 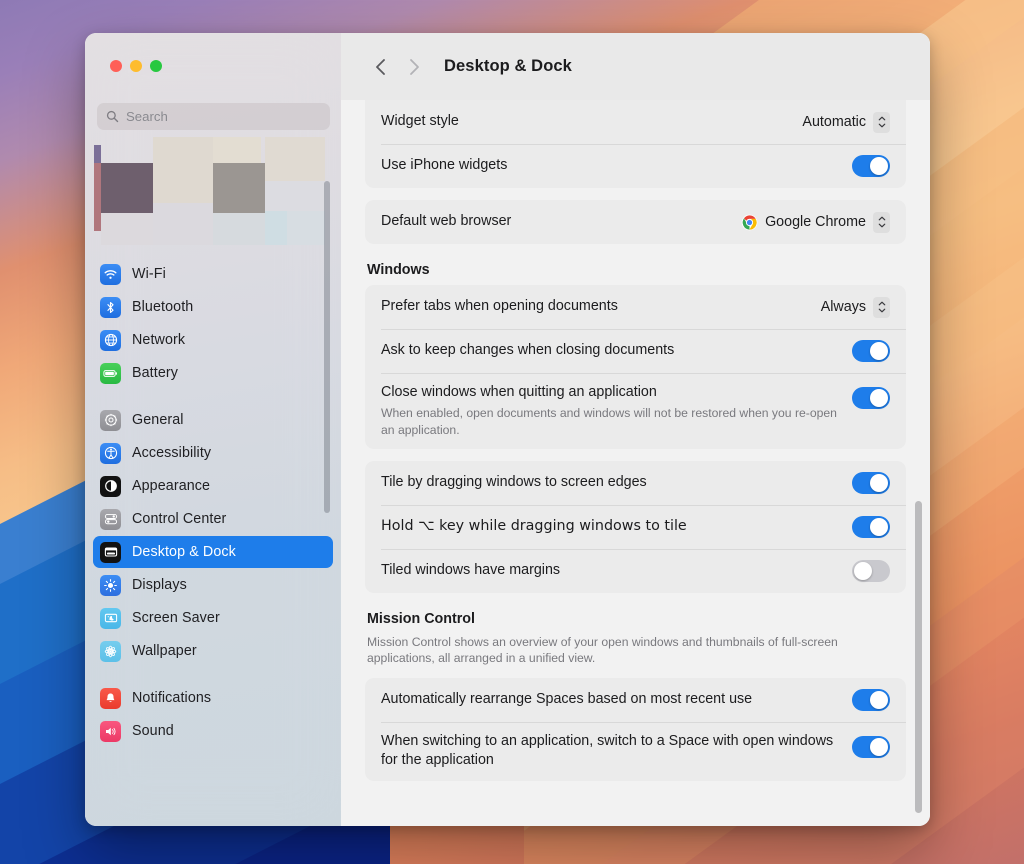 I want to click on sidebar-item-control-center: Control Center, so click(x=213, y=519).